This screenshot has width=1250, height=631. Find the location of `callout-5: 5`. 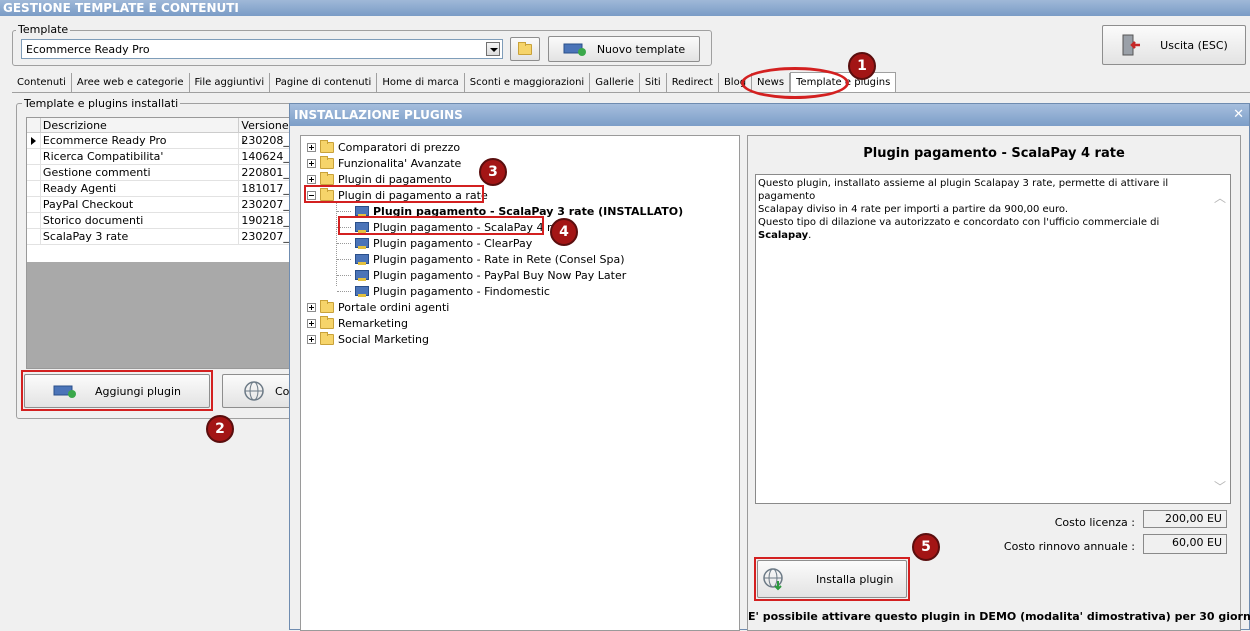

callout-5: 5 is located at coordinates (926, 547).